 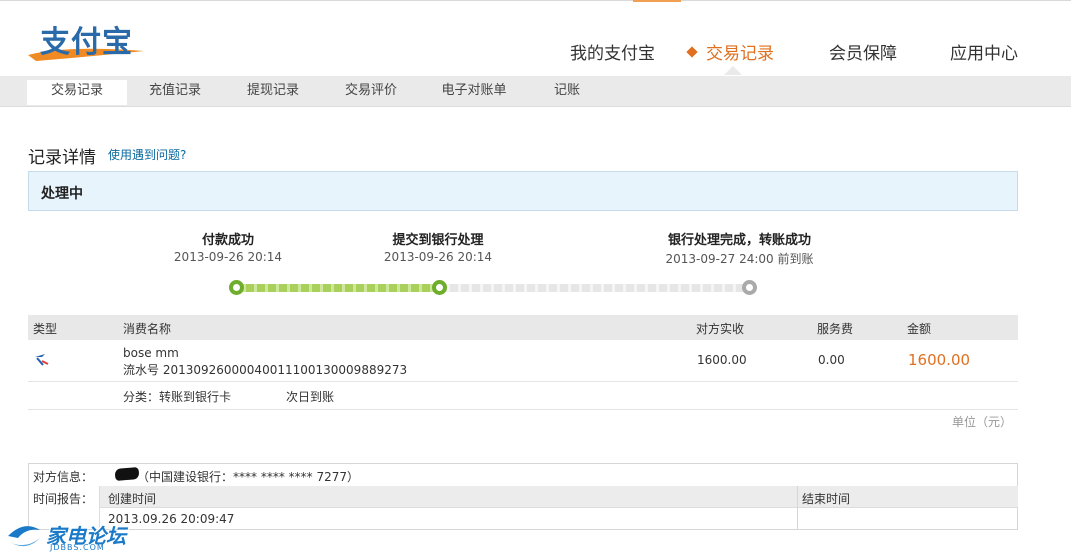 I want to click on watermark-logo-icon, so click(x=24, y=536).